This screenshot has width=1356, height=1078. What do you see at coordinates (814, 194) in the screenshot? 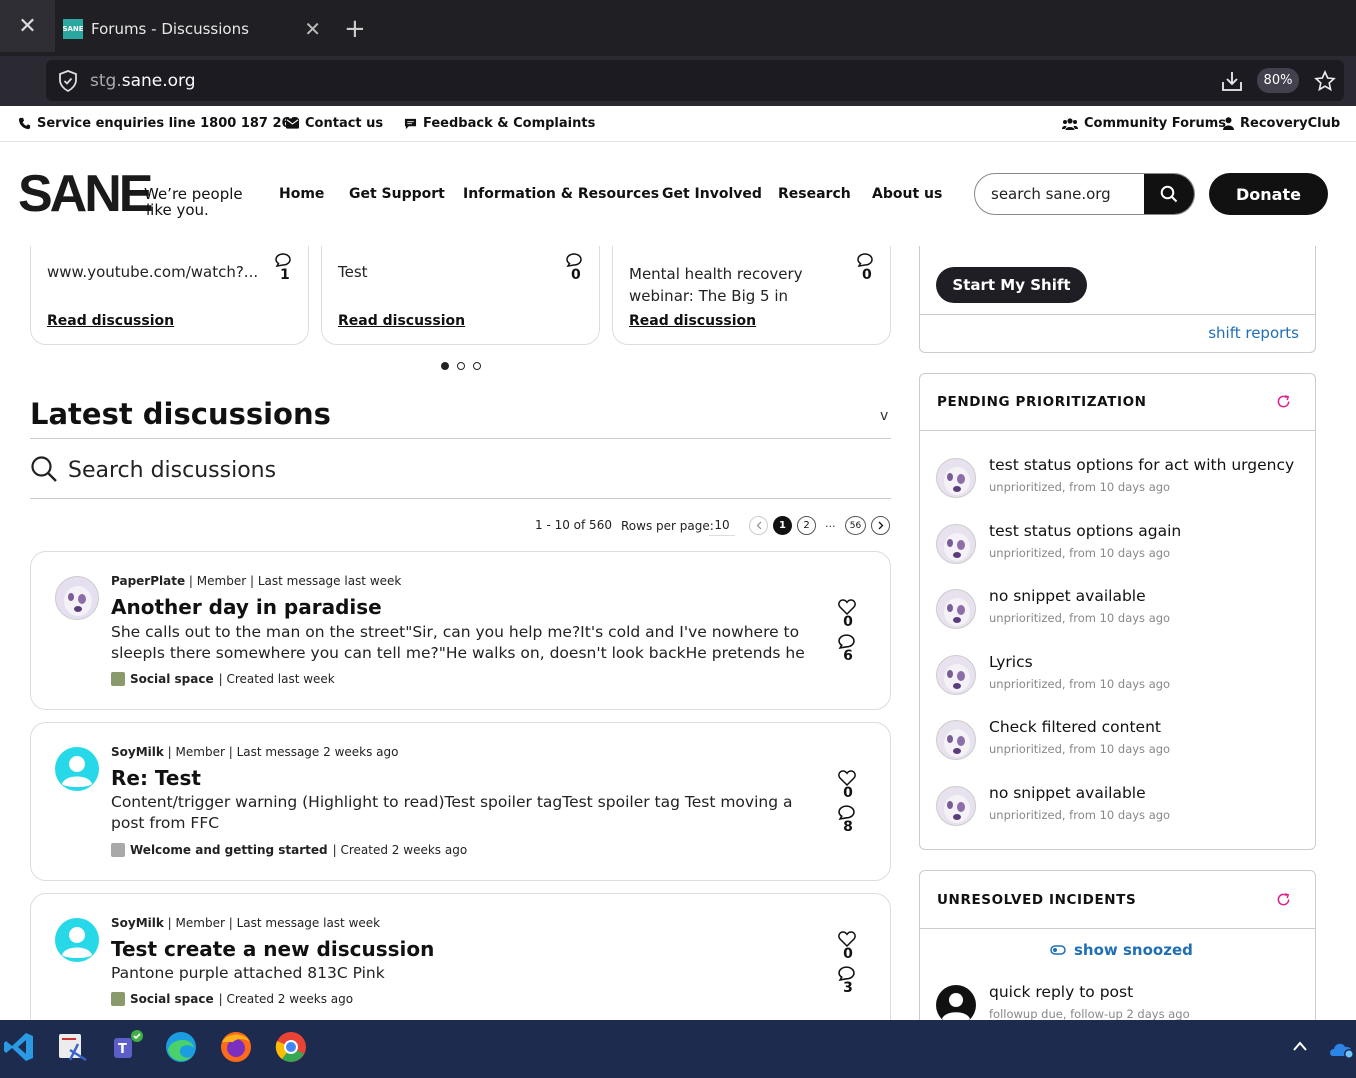
I see `nav-research: Research` at bounding box center [814, 194].